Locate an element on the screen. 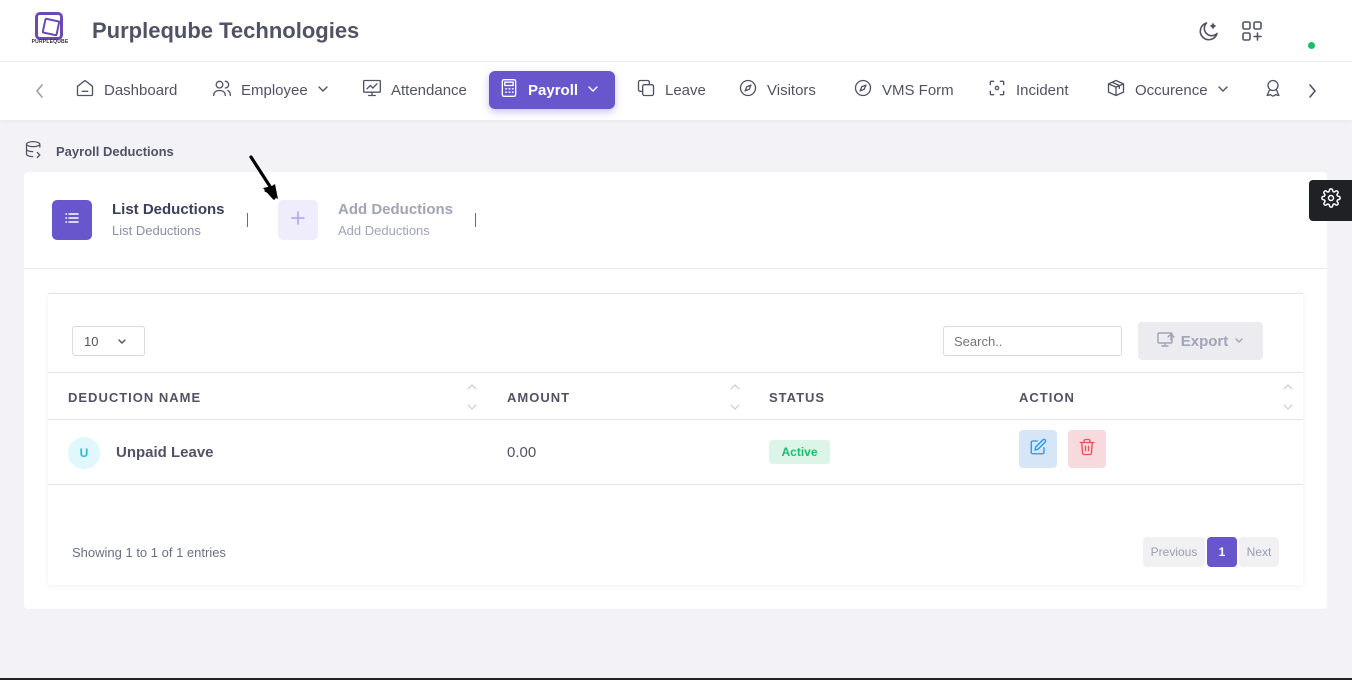  table-row: U Unpaid Leave 0.00 Active is located at coordinates (675, 452).